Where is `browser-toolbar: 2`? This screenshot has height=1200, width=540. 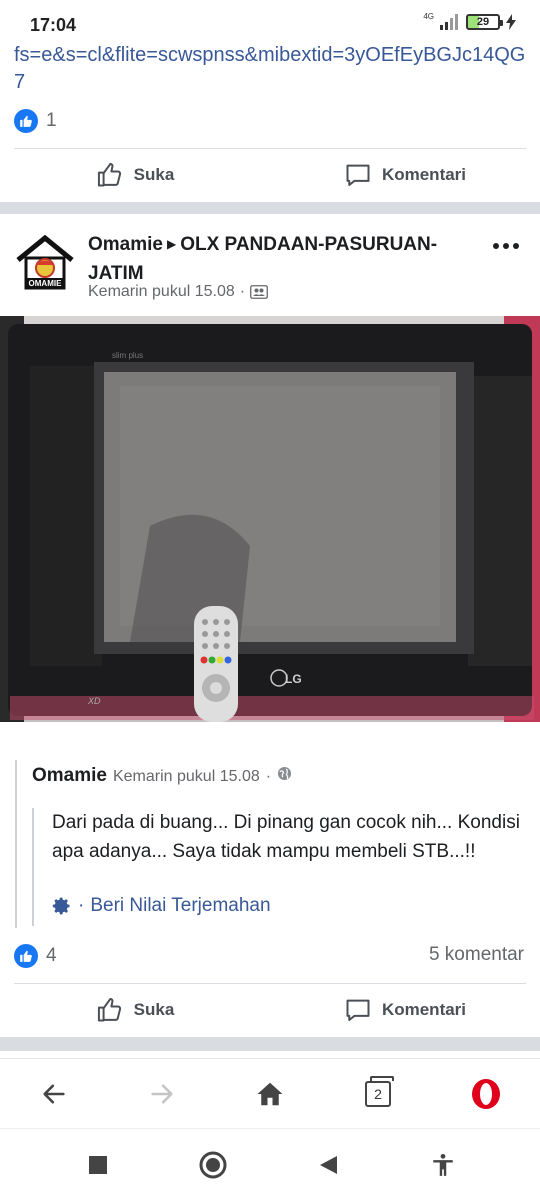
browser-toolbar: 2 is located at coordinates (270, 1093).